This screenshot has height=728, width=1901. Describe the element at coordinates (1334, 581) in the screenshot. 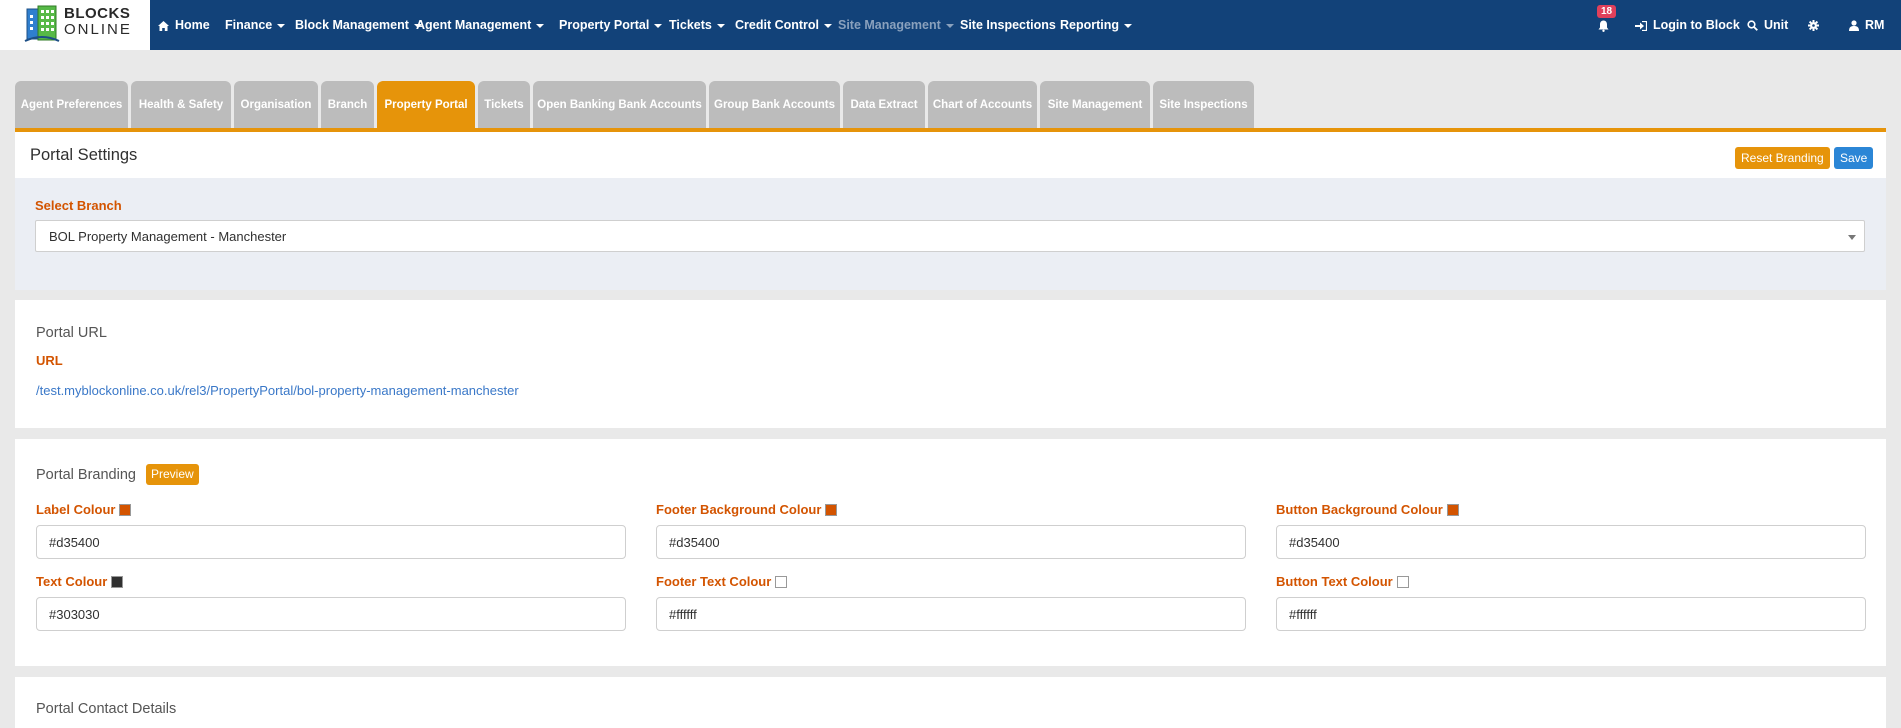

I see `button-text-colour-text: Button Text Colour` at that location.